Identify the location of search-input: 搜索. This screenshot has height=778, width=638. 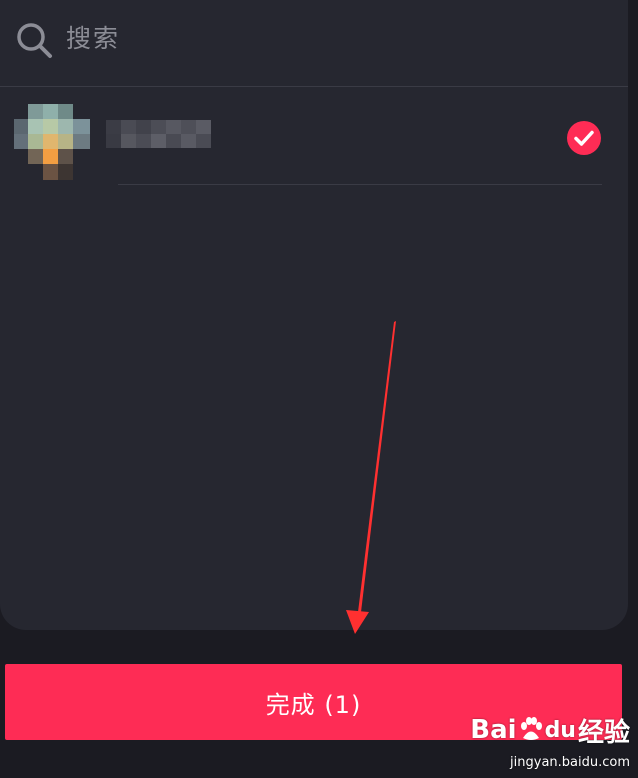
(93, 39).